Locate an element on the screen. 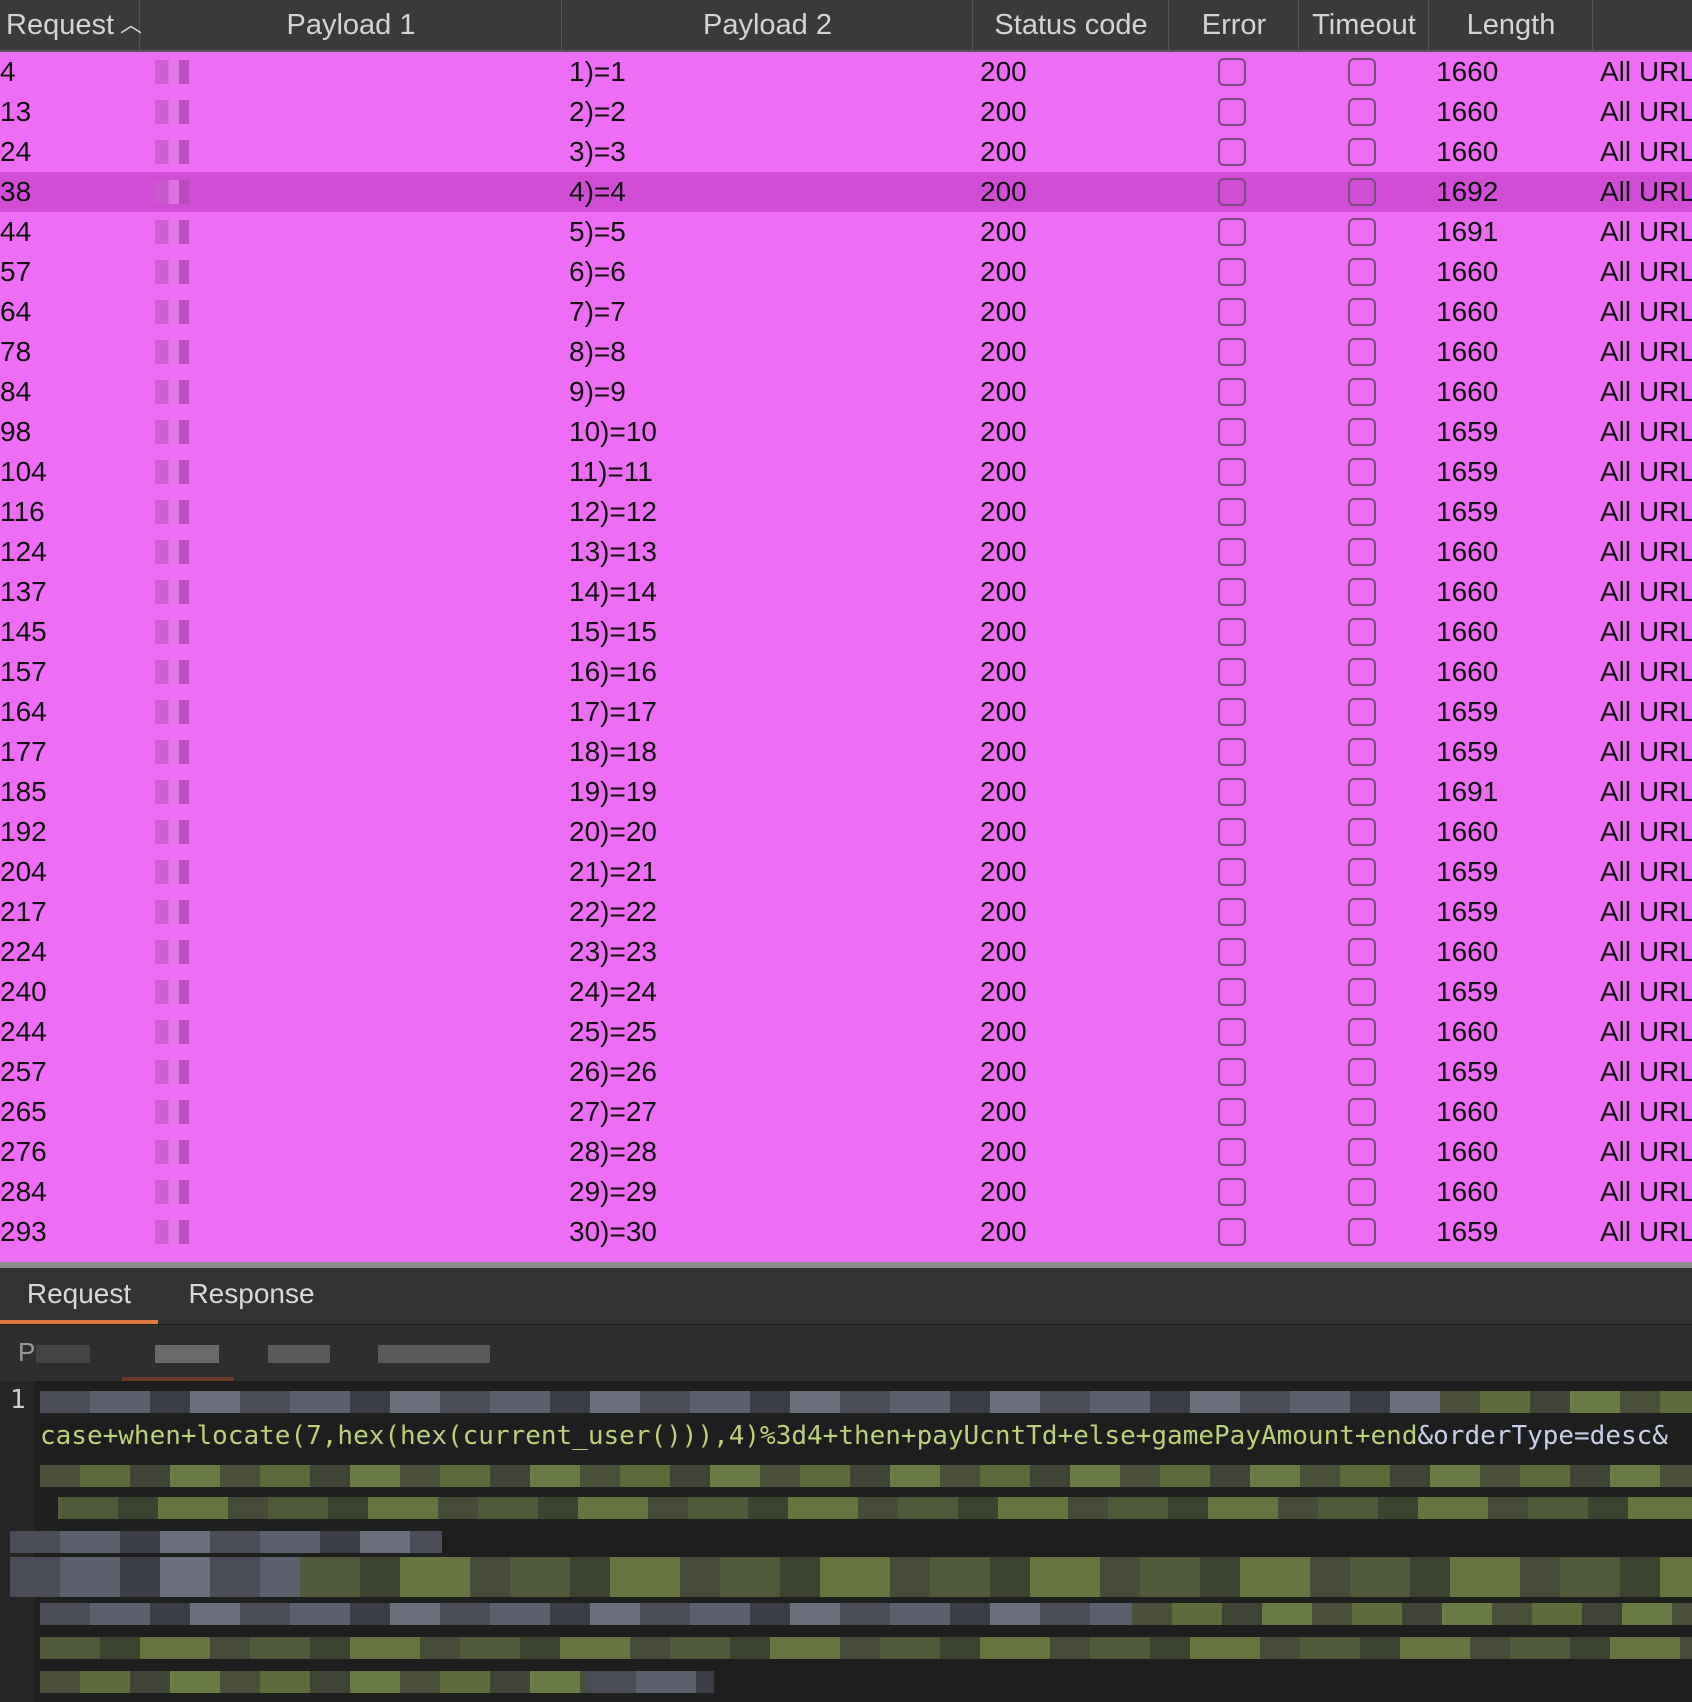 The height and width of the screenshot is (1702, 1692). table-row: 204 21)=21 200 1659 All URL is located at coordinates (846, 872).